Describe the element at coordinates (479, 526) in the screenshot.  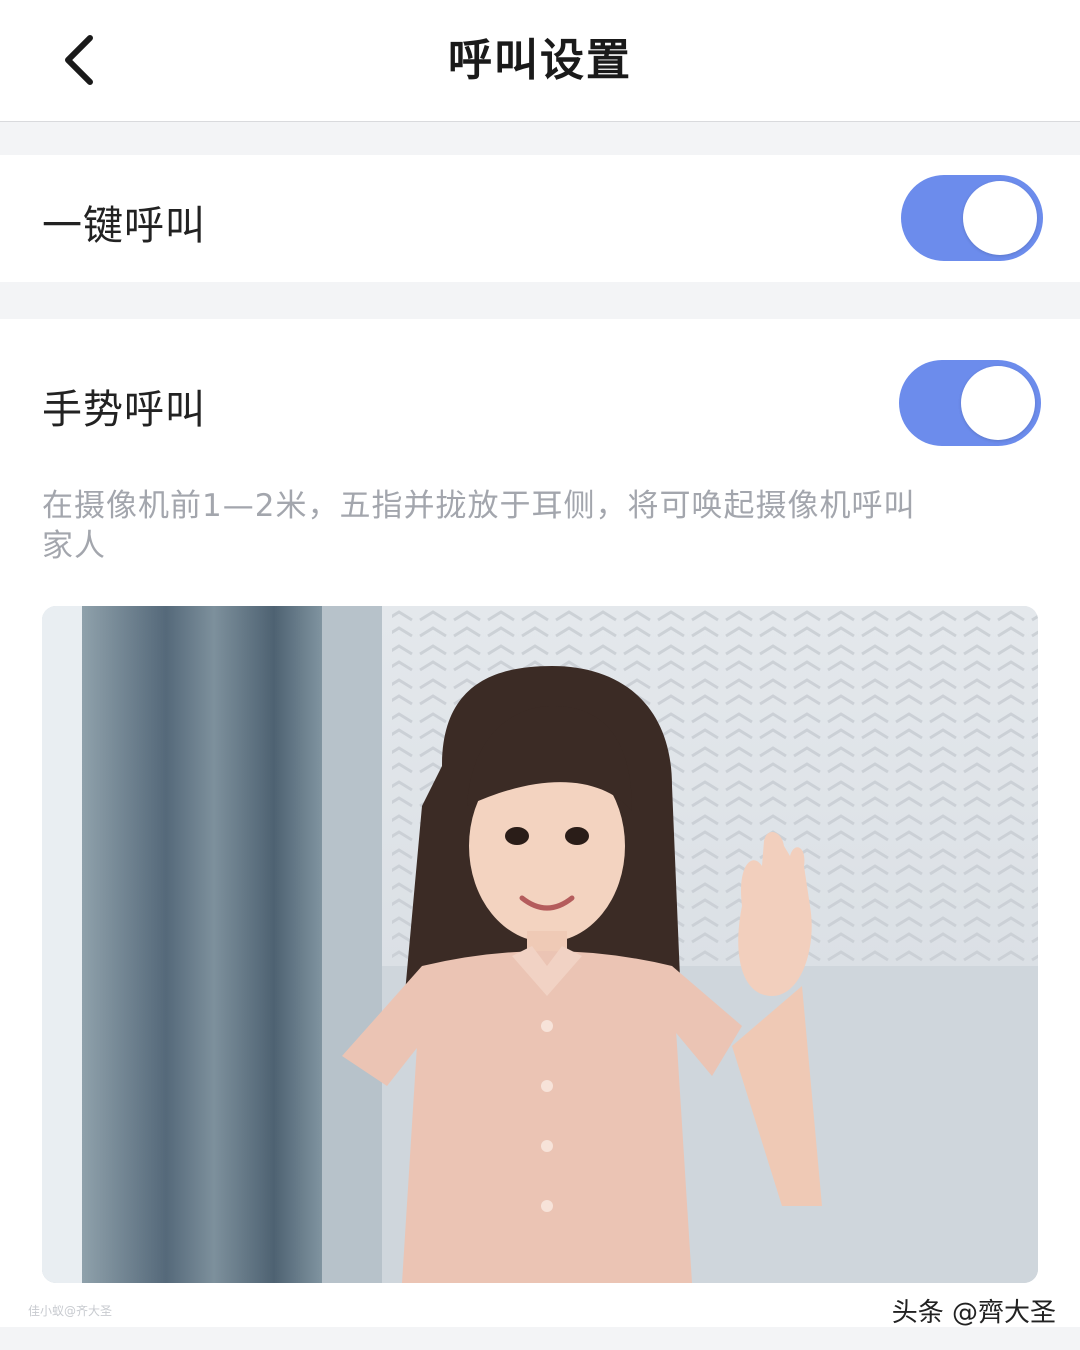
I see `gesture-call-description: 在摄像机前1—2米，五指并拢放于耳侧，将可唤起摄像机呼叫家人` at that location.